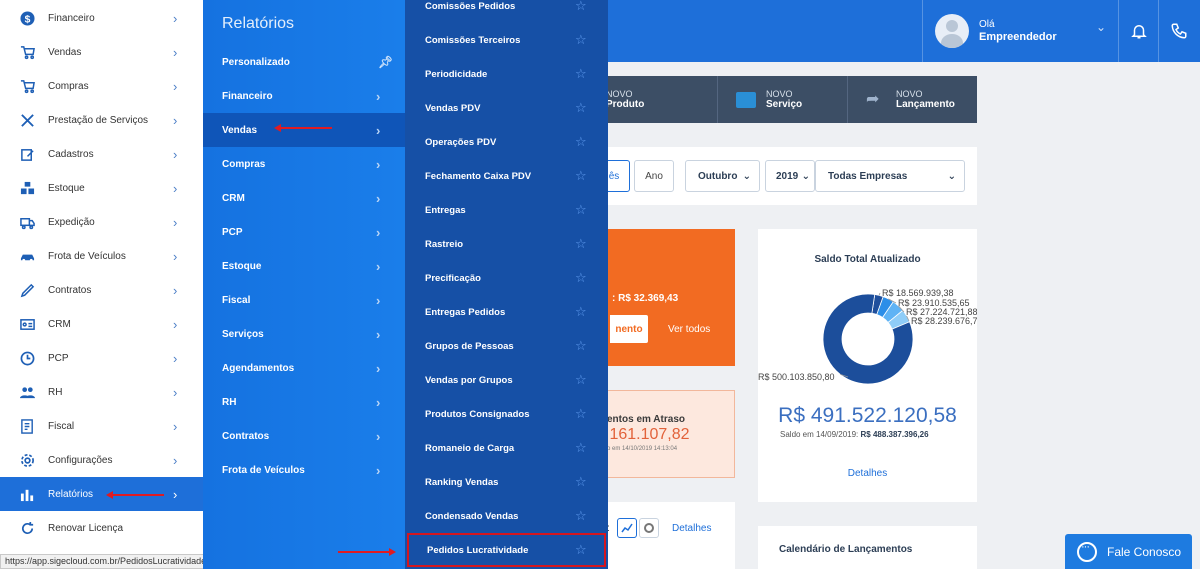 This screenshot has width=1200, height=569. What do you see at coordinates (304, 130) in the screenshot?
I see `reports-item-vendas: Vendas ›` at bounding box center [304, 130].